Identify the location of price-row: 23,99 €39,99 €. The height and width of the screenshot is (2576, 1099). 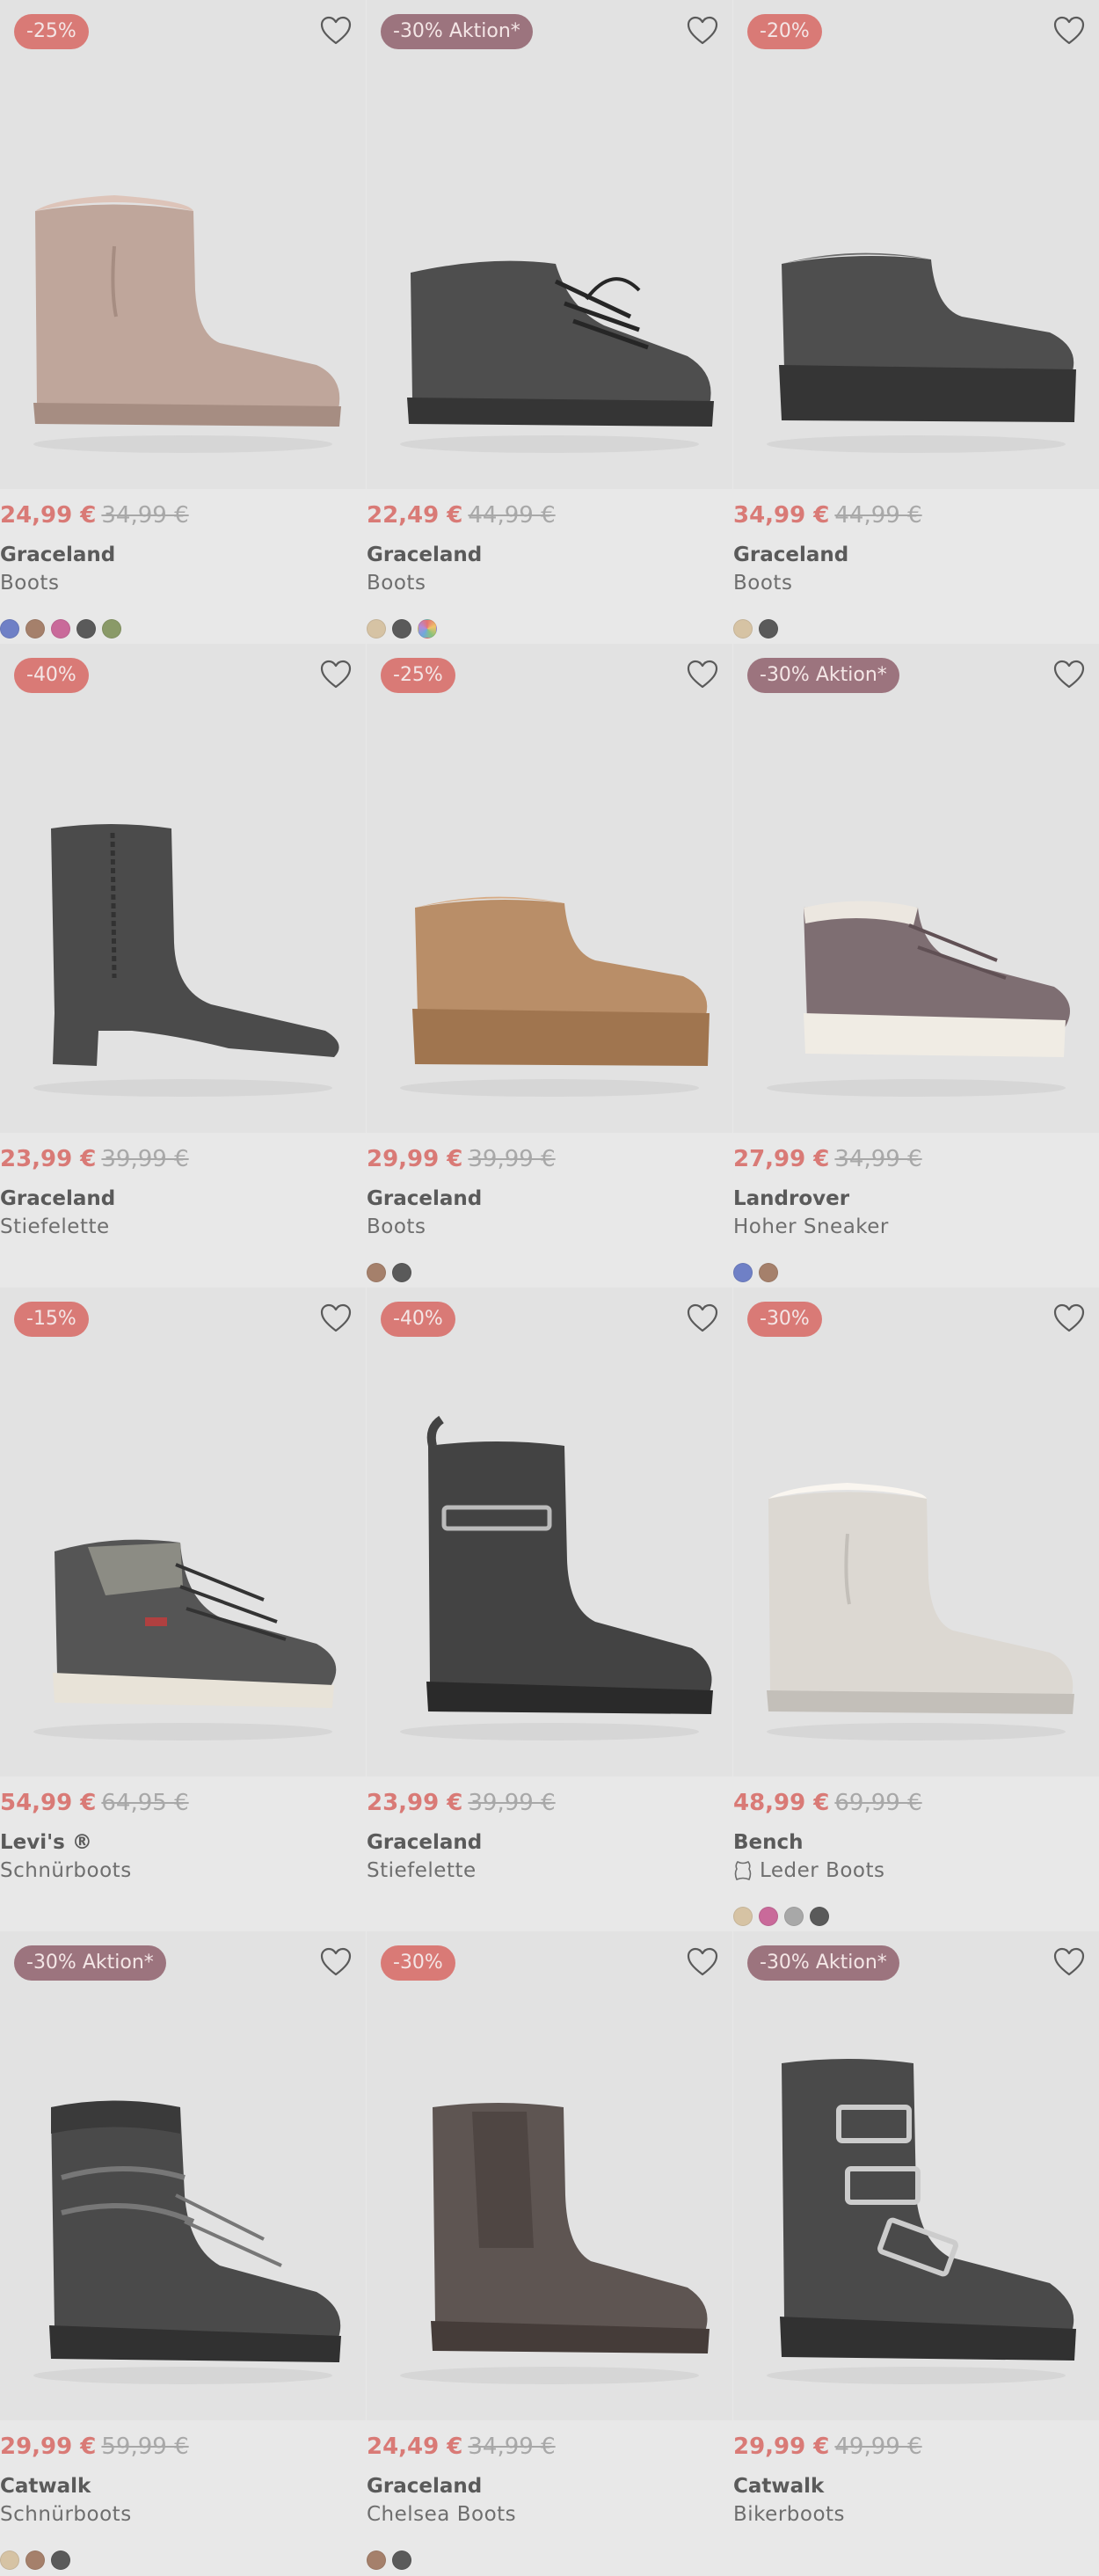
(461, 1803).